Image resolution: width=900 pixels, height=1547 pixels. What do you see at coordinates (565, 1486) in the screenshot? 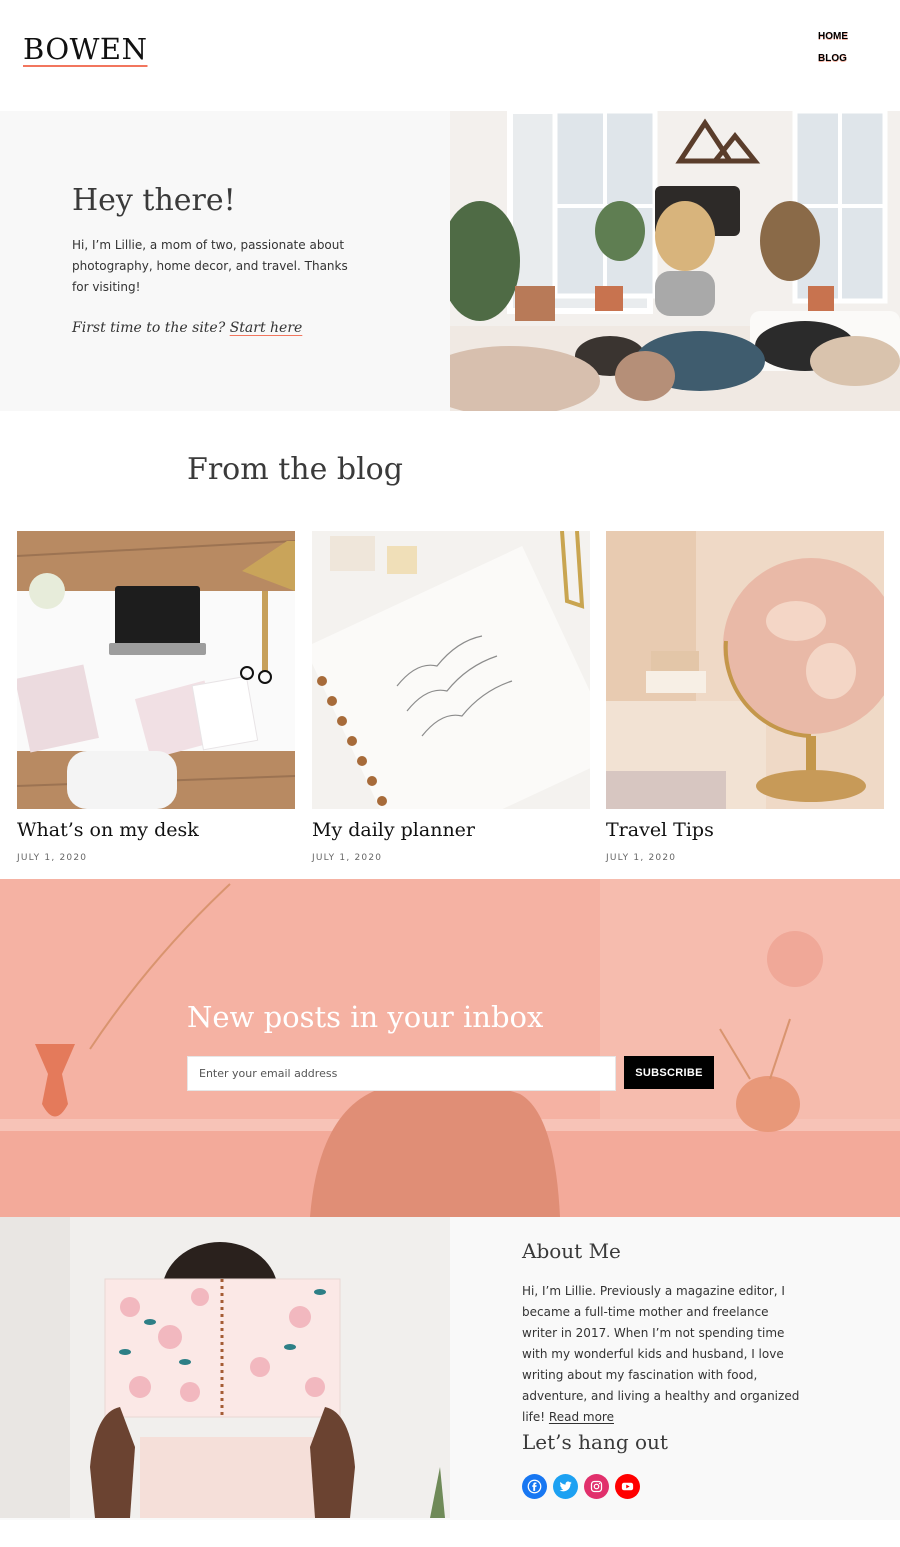
I see `twitter-icon` at bounding box center [565, 1486].